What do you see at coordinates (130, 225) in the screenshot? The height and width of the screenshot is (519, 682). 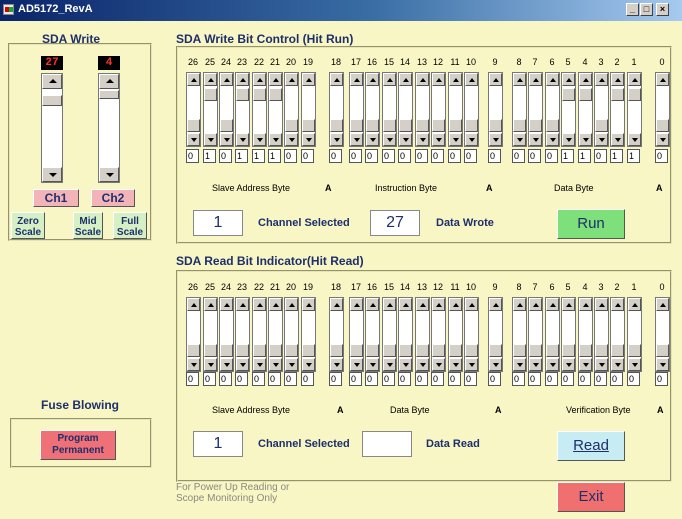 I see `full-scale-button: Full Scale` at bounding box center [130, 225].